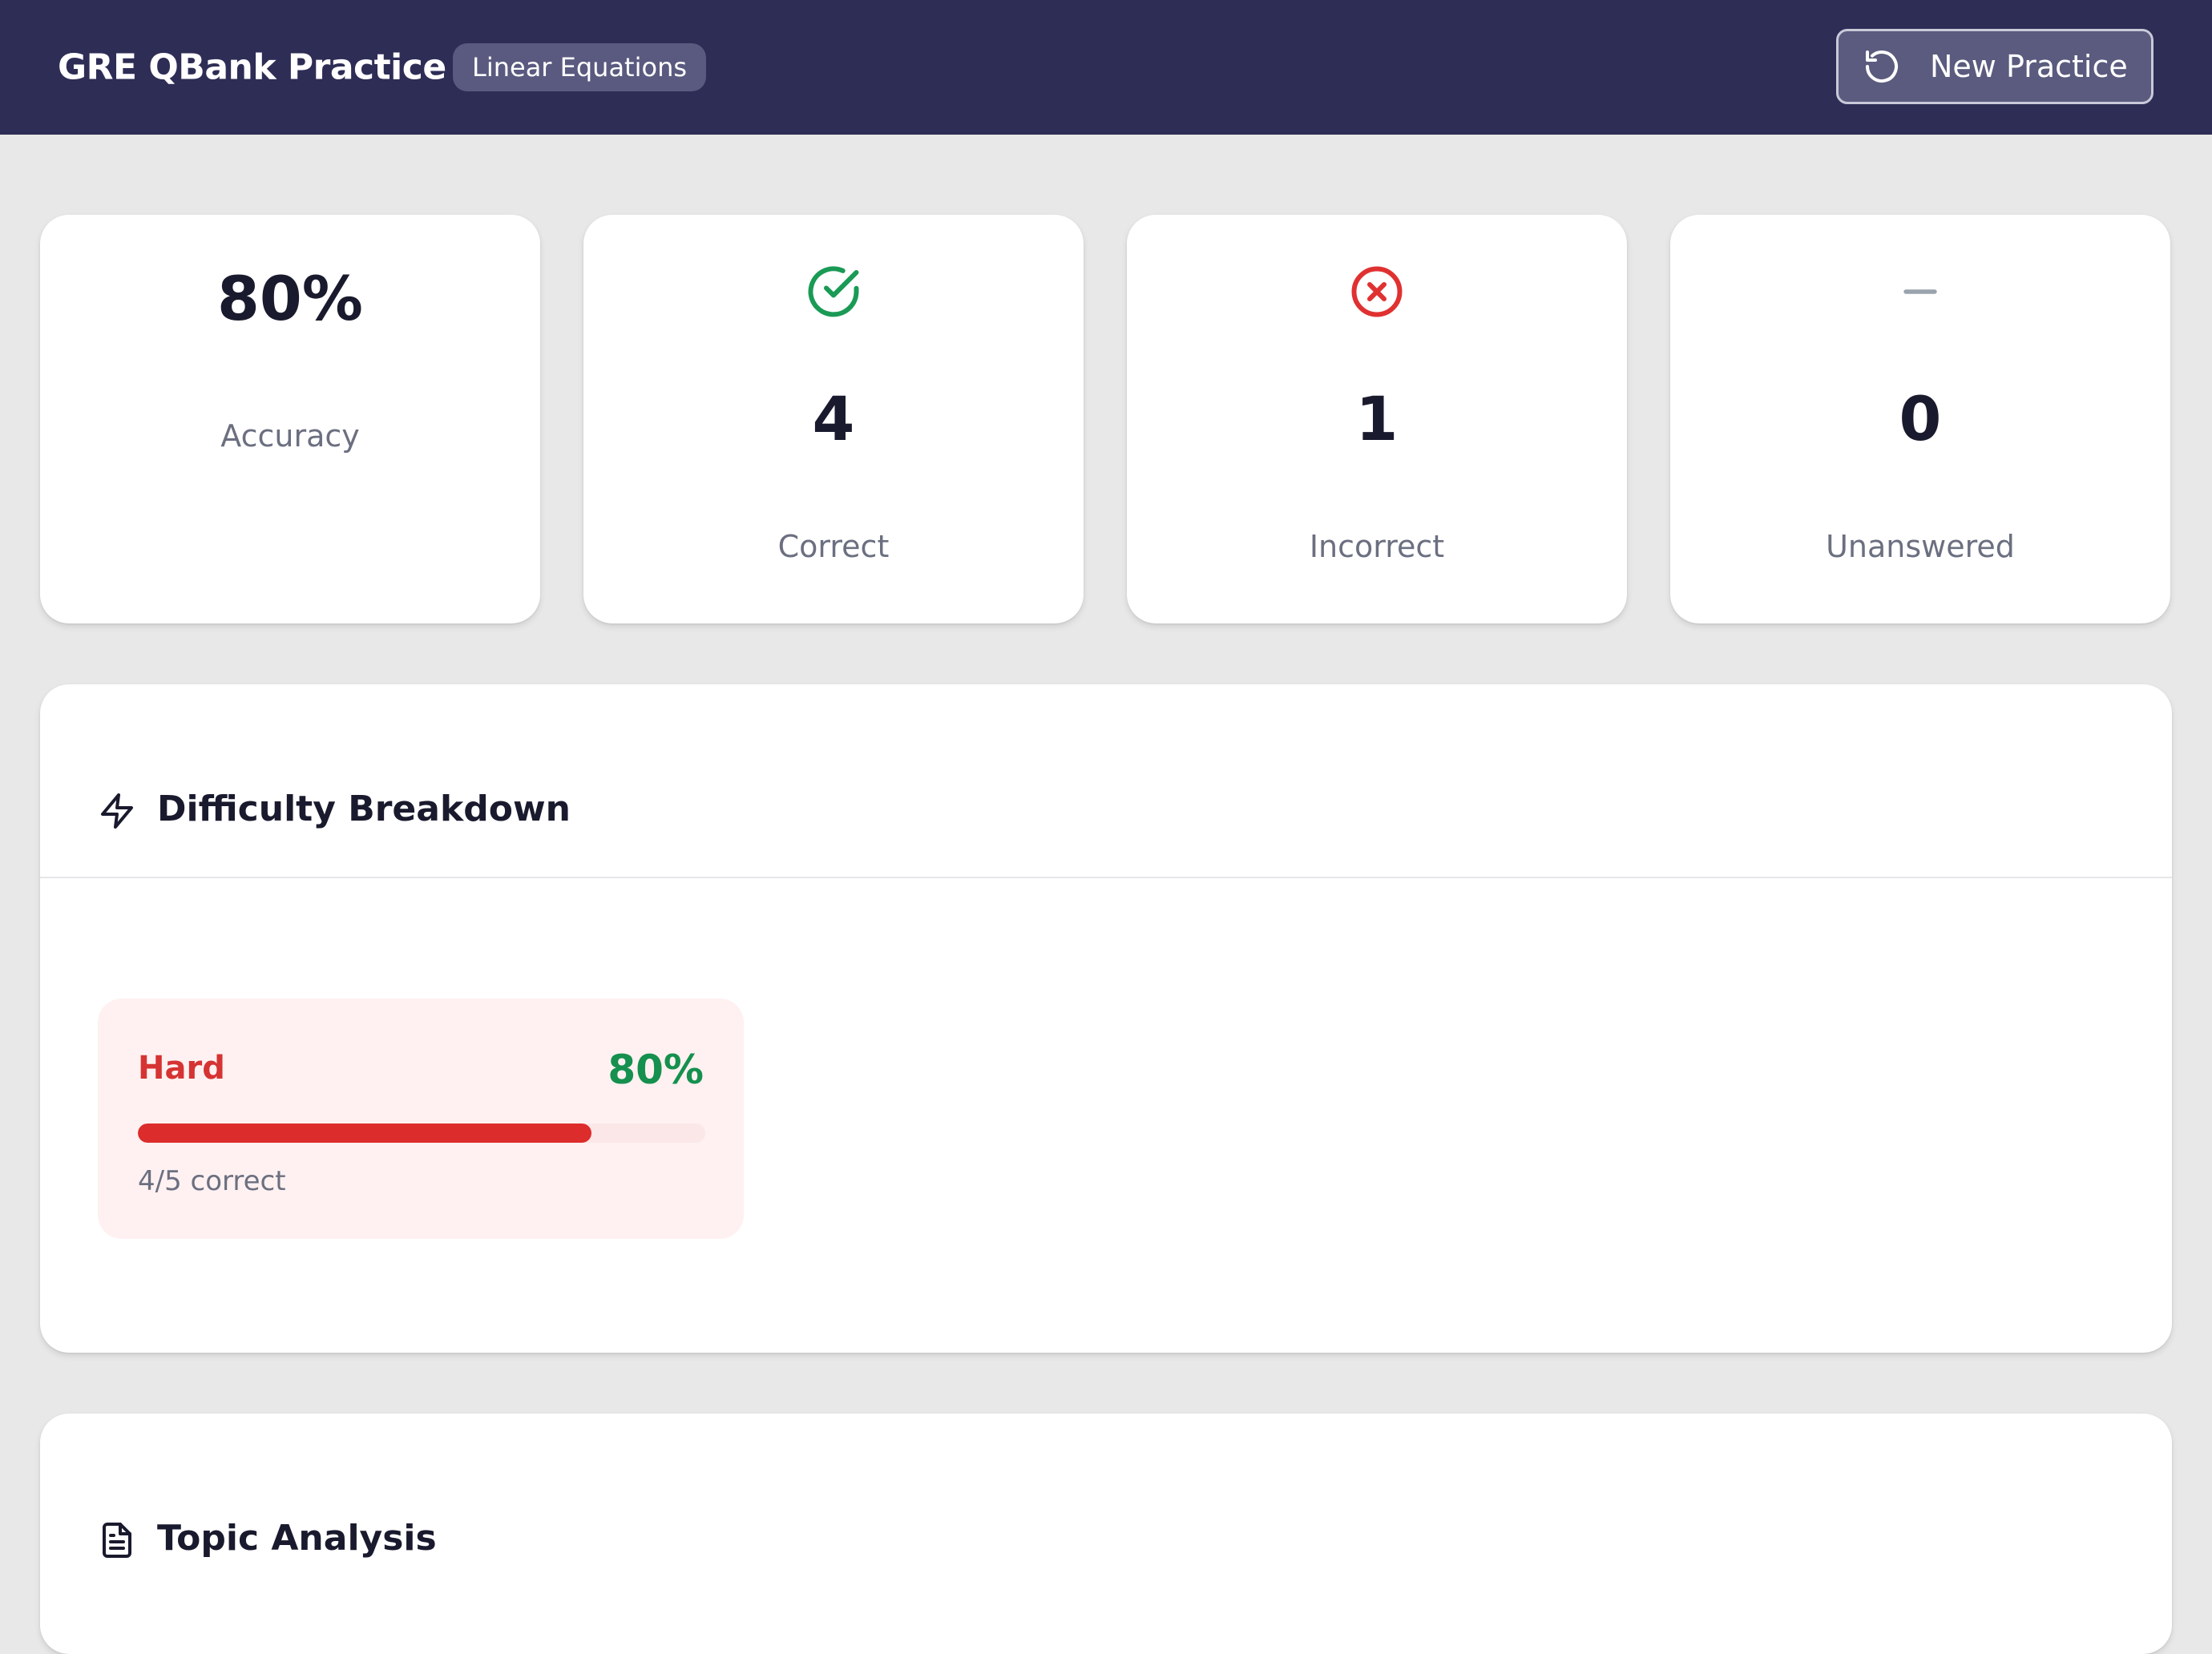 The width and height of the screenshot is (2212, 1654). What do you see at coordinates (833, 292) in the screenshot?
I see `check-circle-icon` at bounding box center [833, 292].